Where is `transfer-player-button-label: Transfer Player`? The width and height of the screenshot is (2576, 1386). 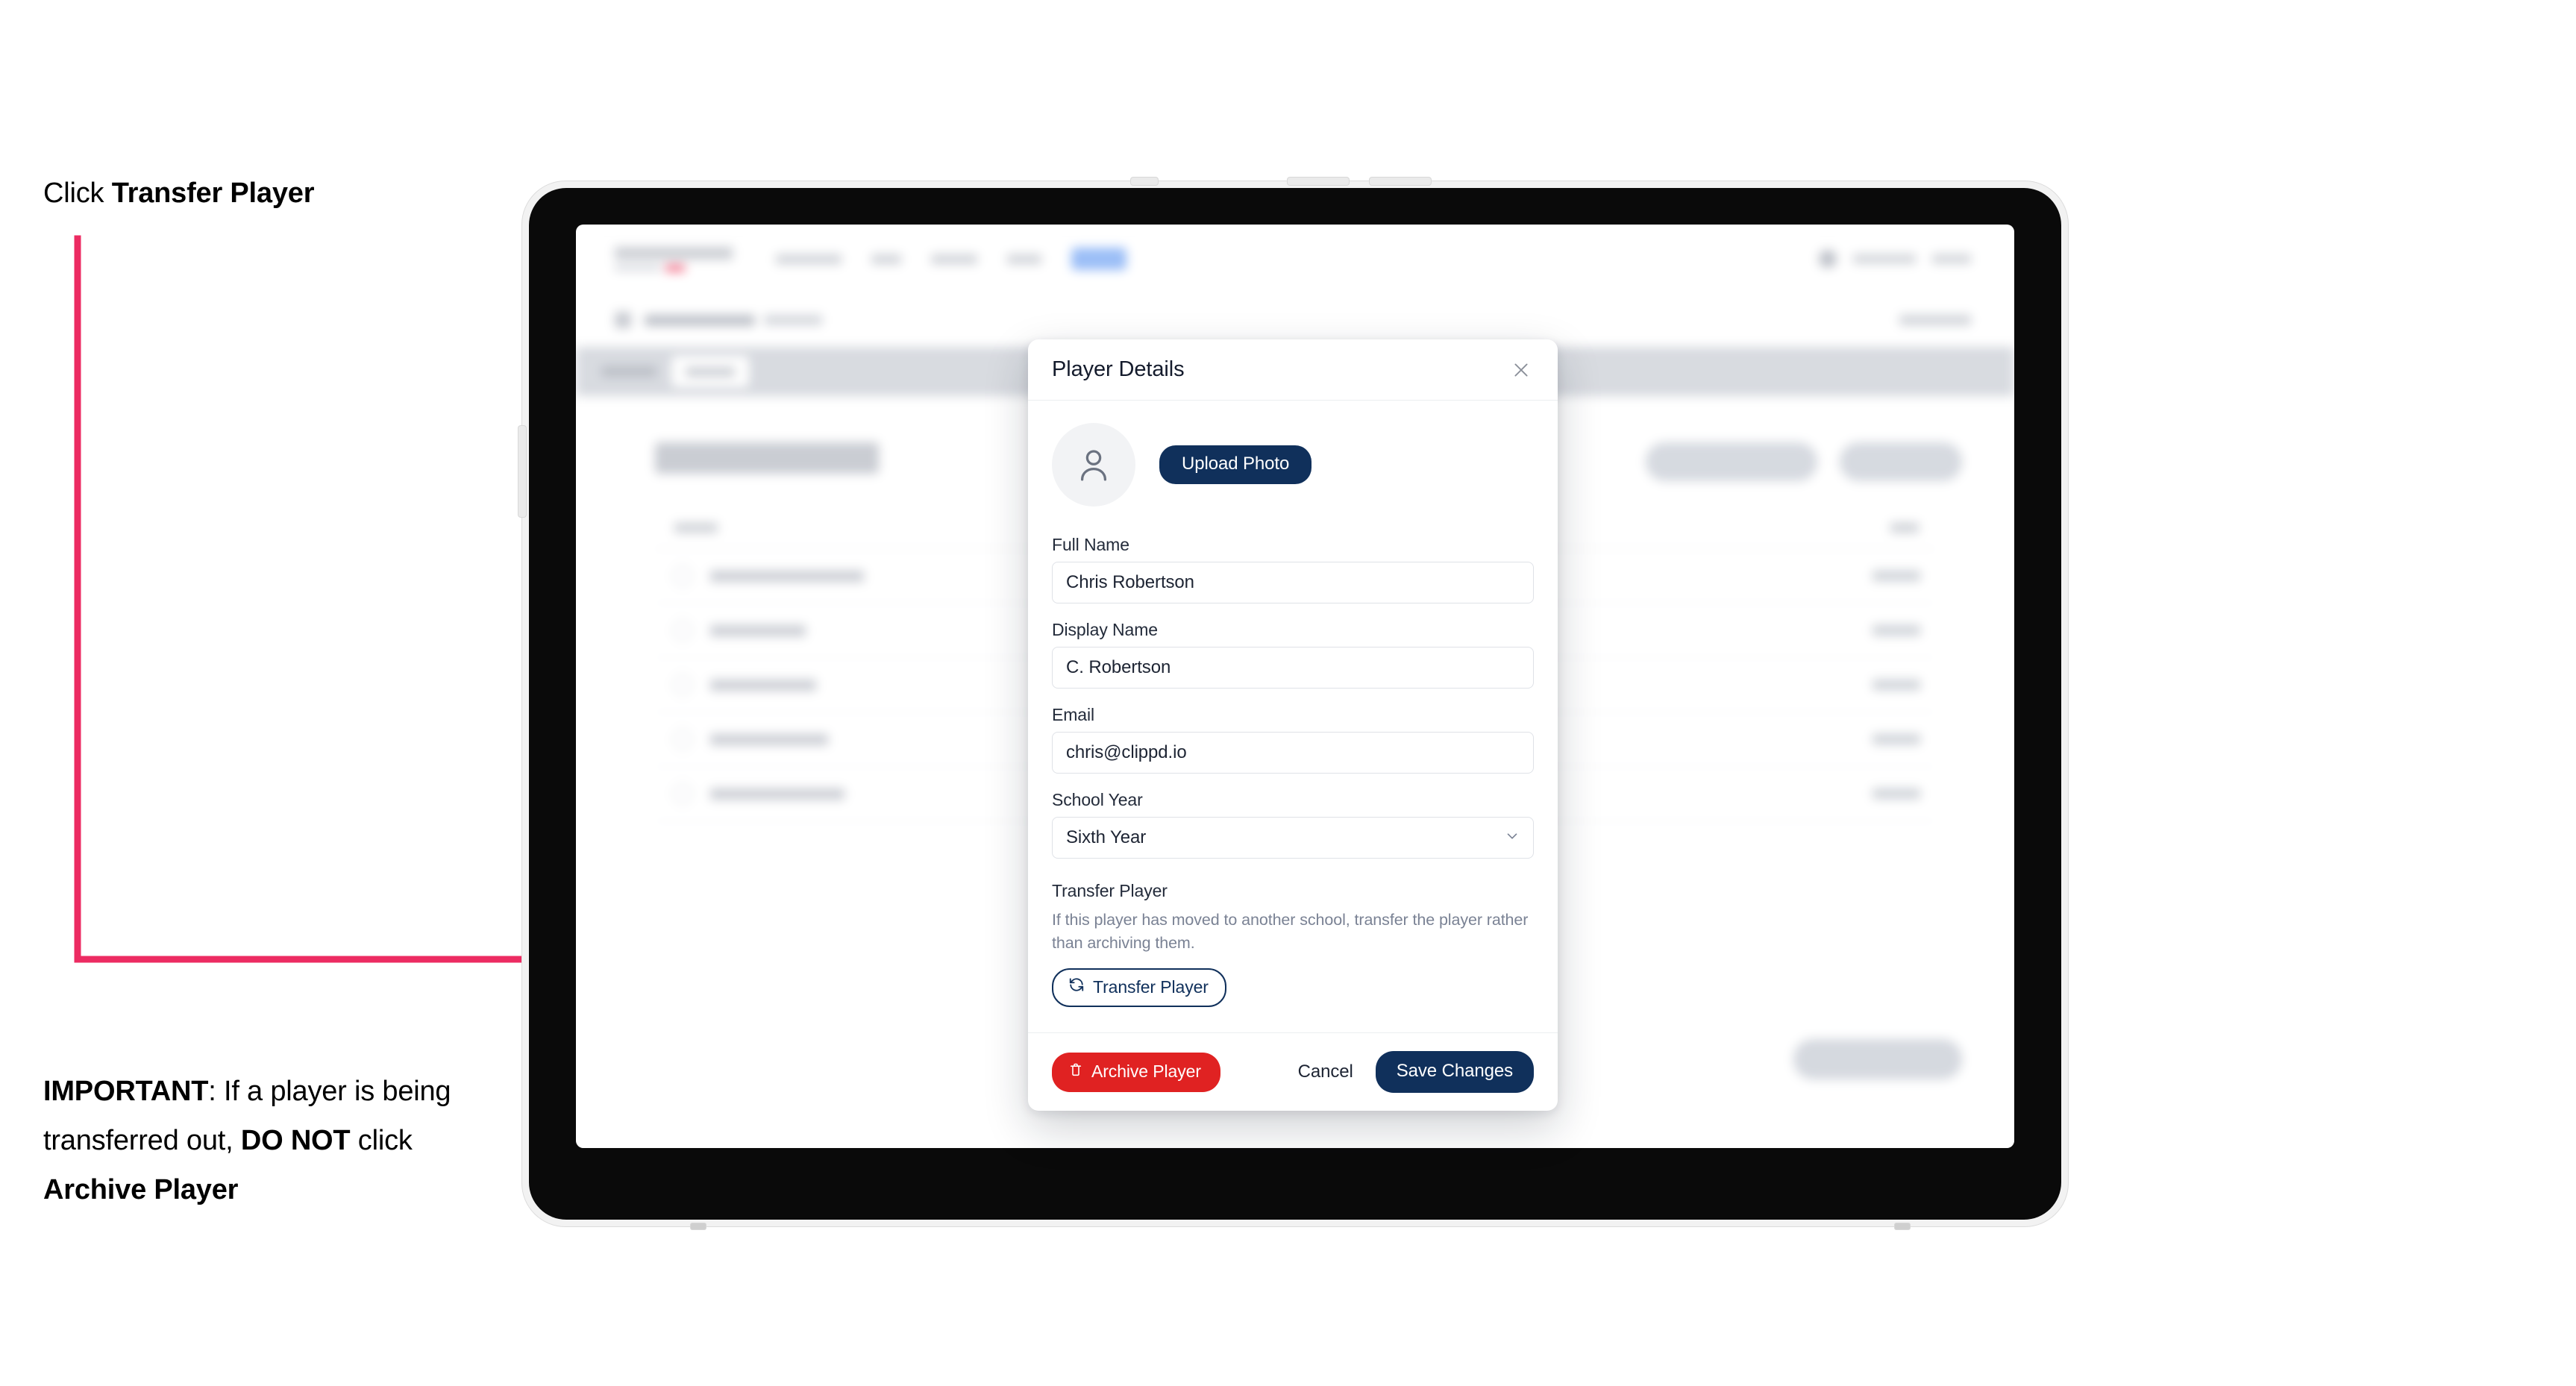
transfer-player-button-label: Transfer Player is located at coordinates (1151, 986).